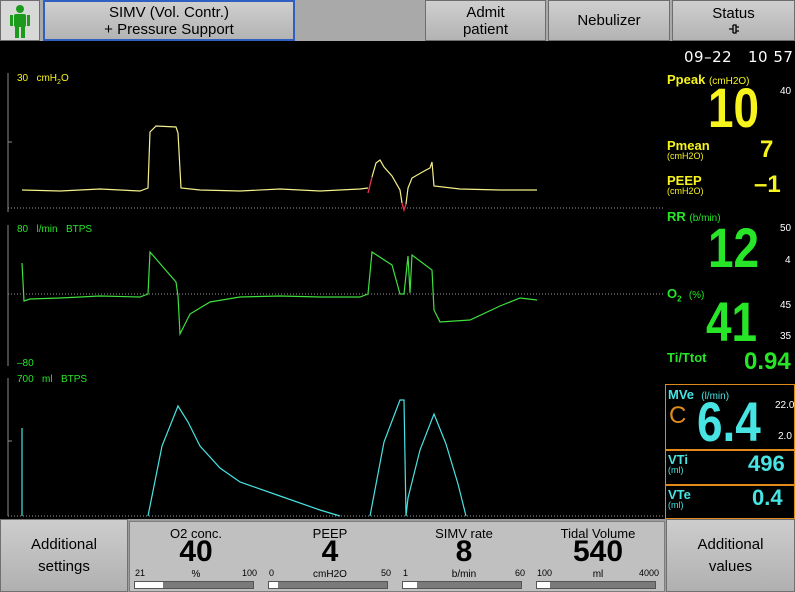  I want to click on pressure-scale-label: 30 cmH2O, so click(43, 80).